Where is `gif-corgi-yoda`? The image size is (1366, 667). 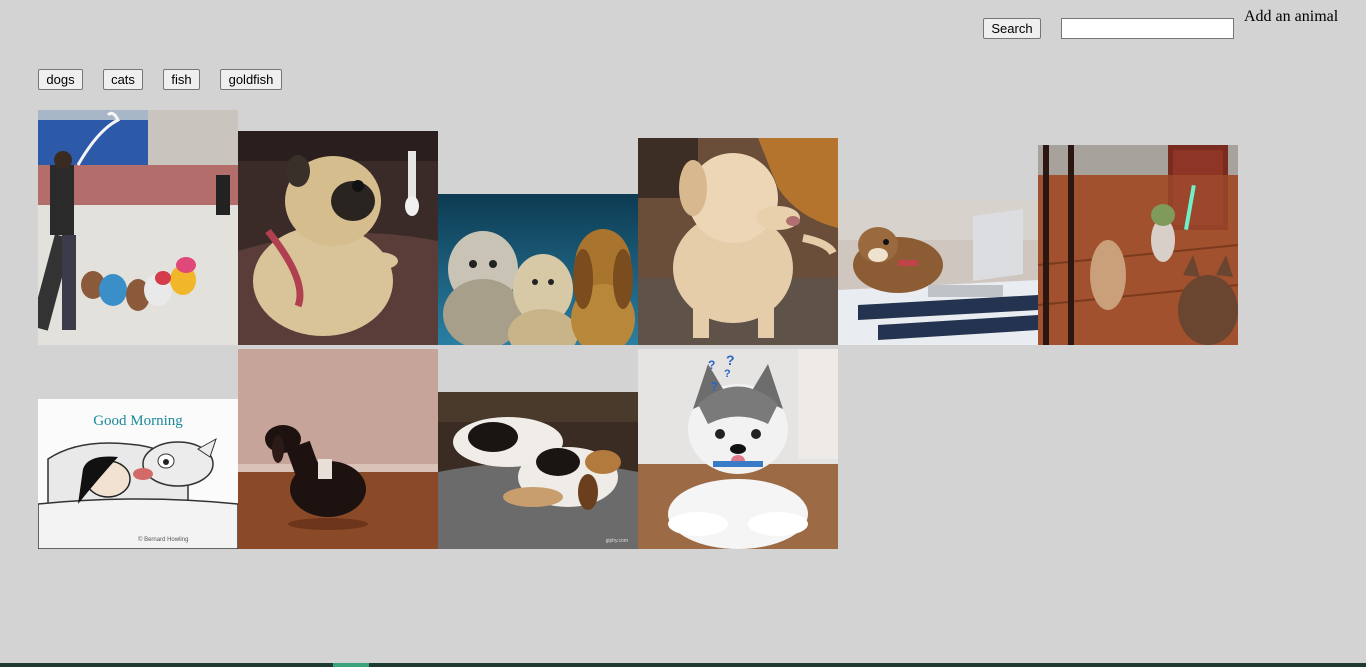 gif-corgi-yoda is located at coordinates (1138, 245).